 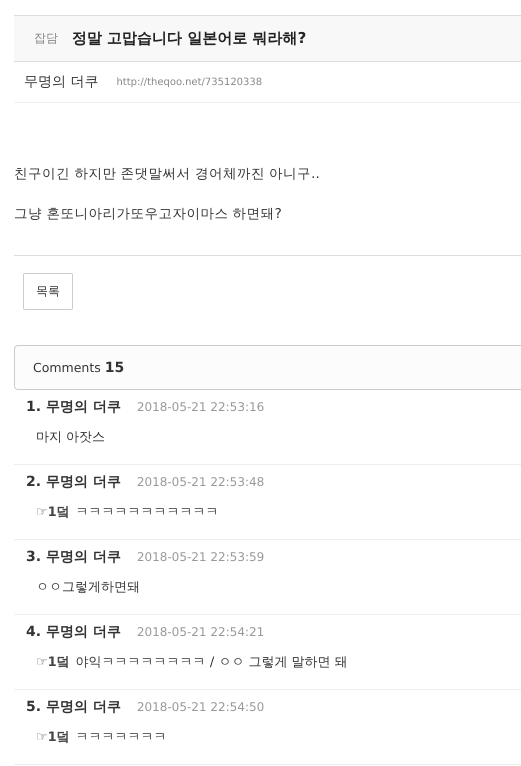 What do you see at coordinates (48, 291) in the screenshot?
I see `list-button: 목록` at bounding box center [48, 291].